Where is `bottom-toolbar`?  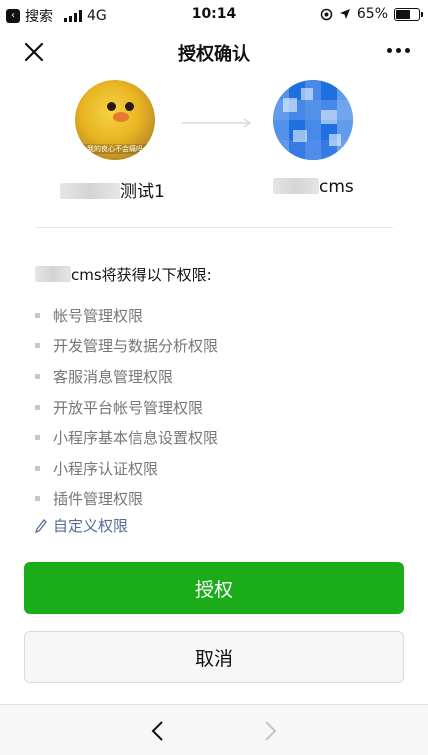
bottom-toolbar is located at coordinates (214, 729).